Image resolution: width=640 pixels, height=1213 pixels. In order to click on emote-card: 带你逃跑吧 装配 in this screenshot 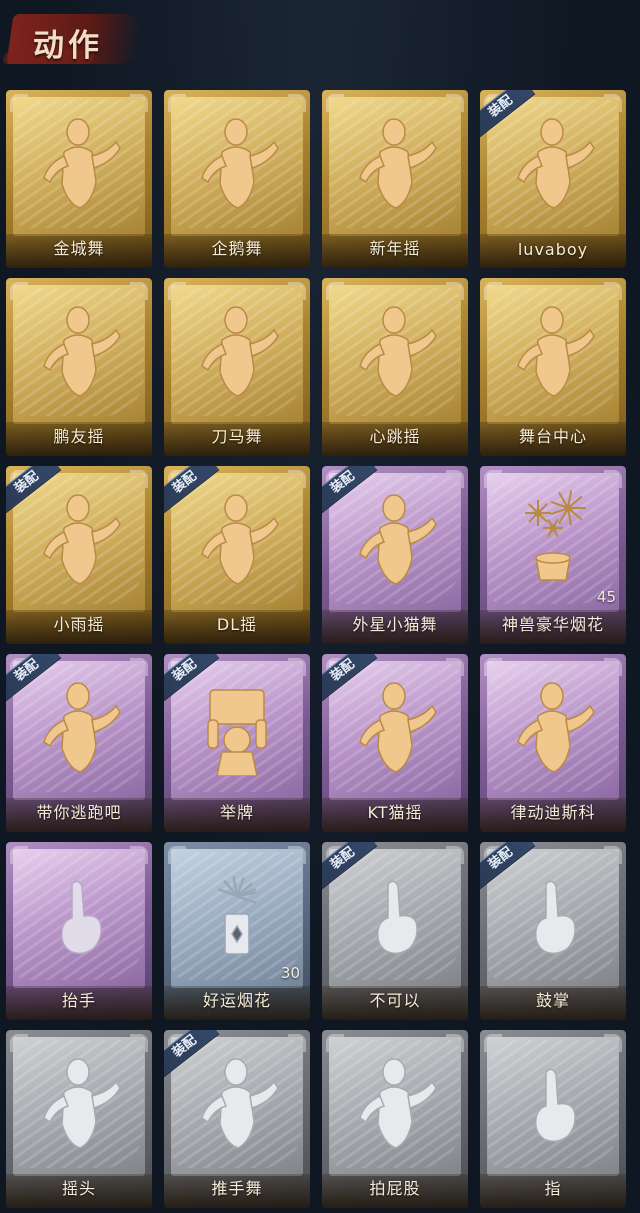, I will do `click(79, 743)`.